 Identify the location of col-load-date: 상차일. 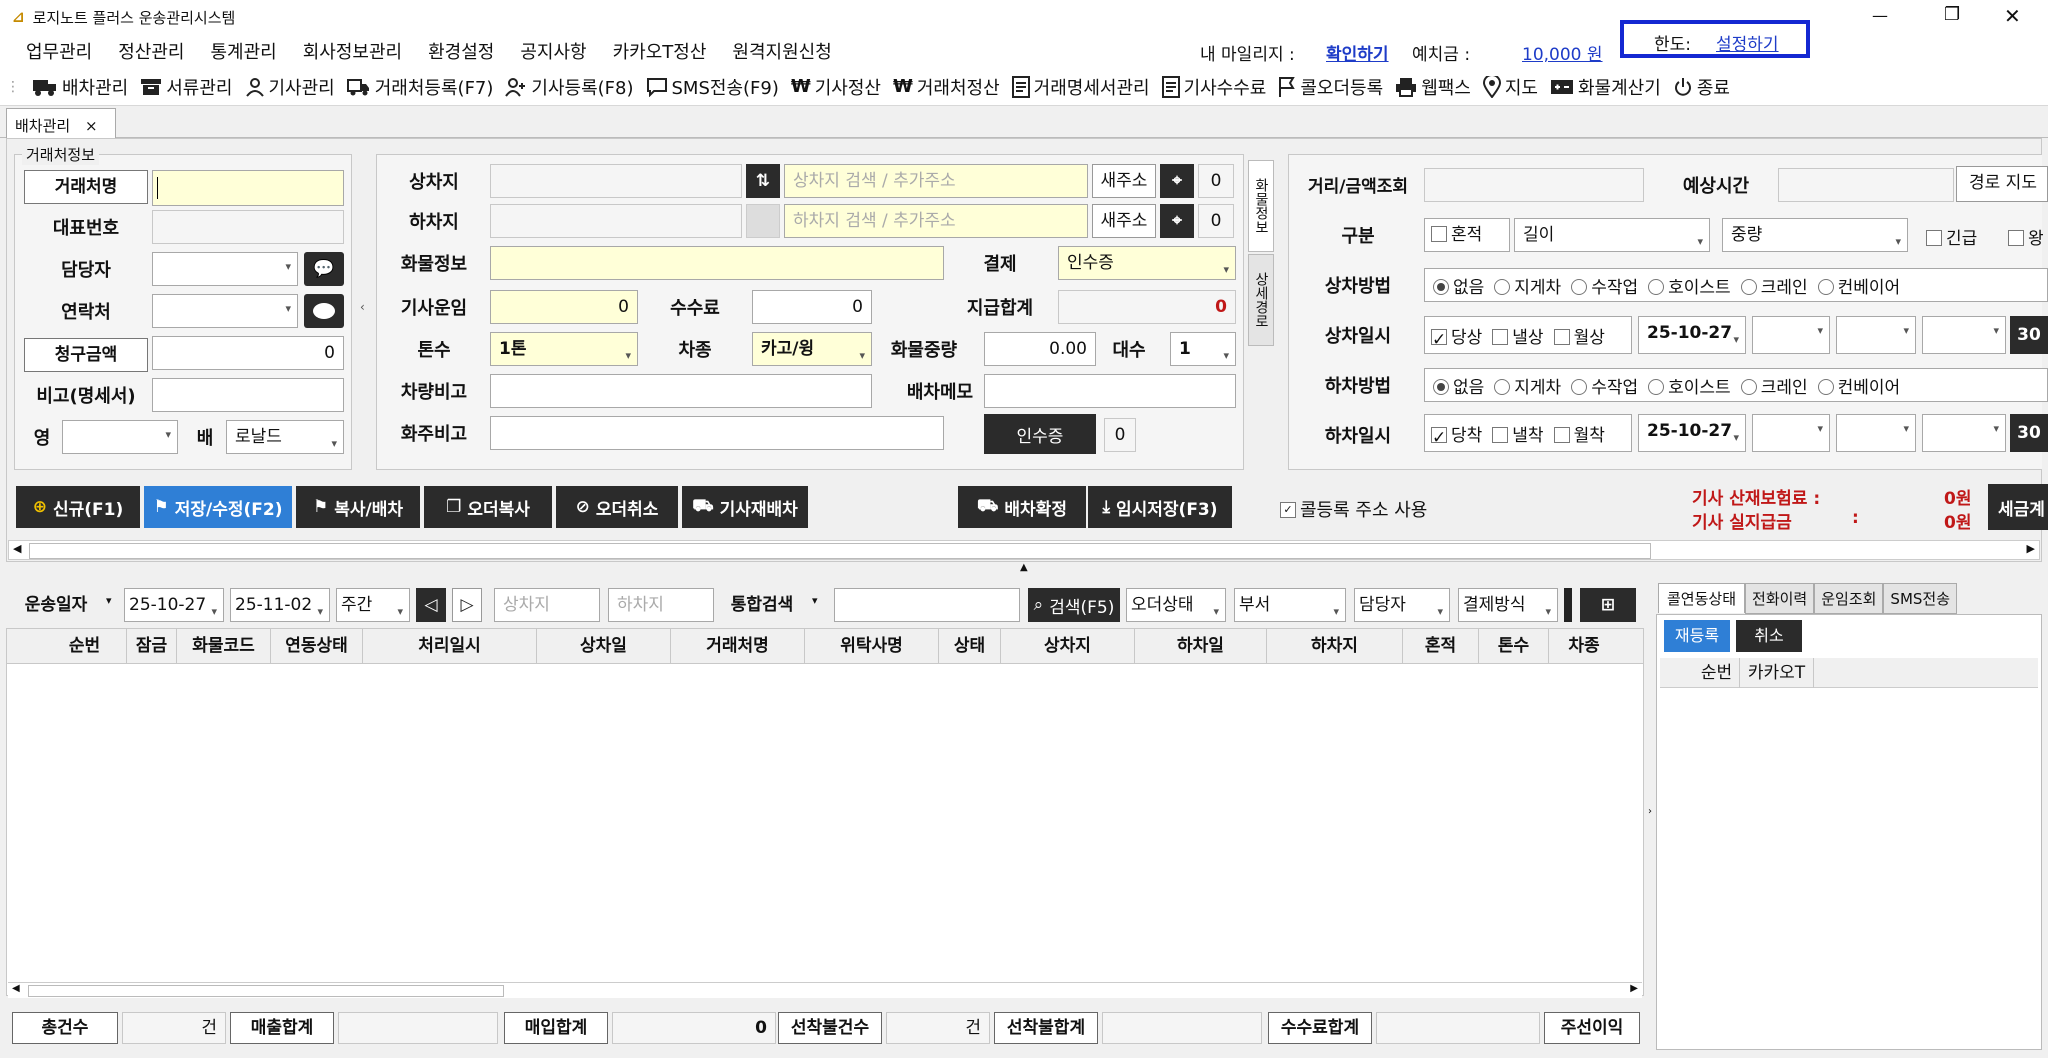
(604, 646).